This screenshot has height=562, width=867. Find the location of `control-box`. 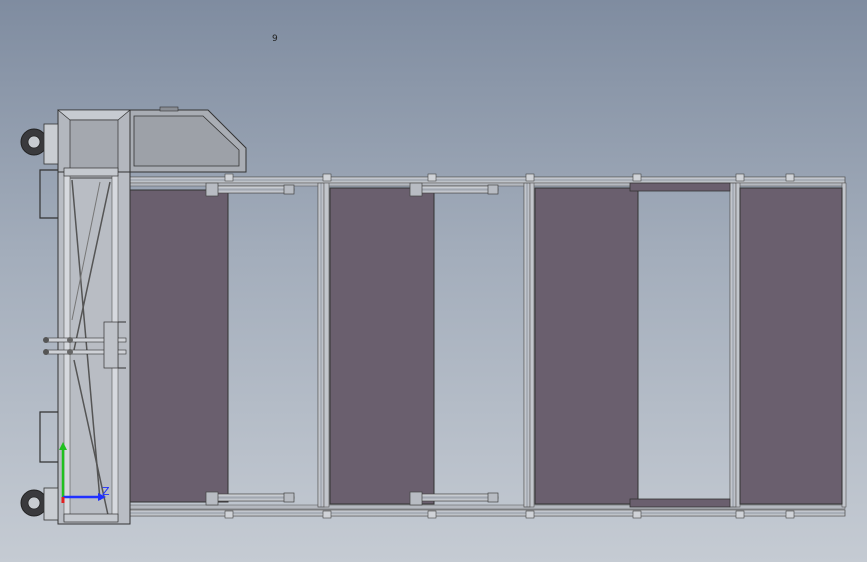

control-box is located at coordinates (185, 139).